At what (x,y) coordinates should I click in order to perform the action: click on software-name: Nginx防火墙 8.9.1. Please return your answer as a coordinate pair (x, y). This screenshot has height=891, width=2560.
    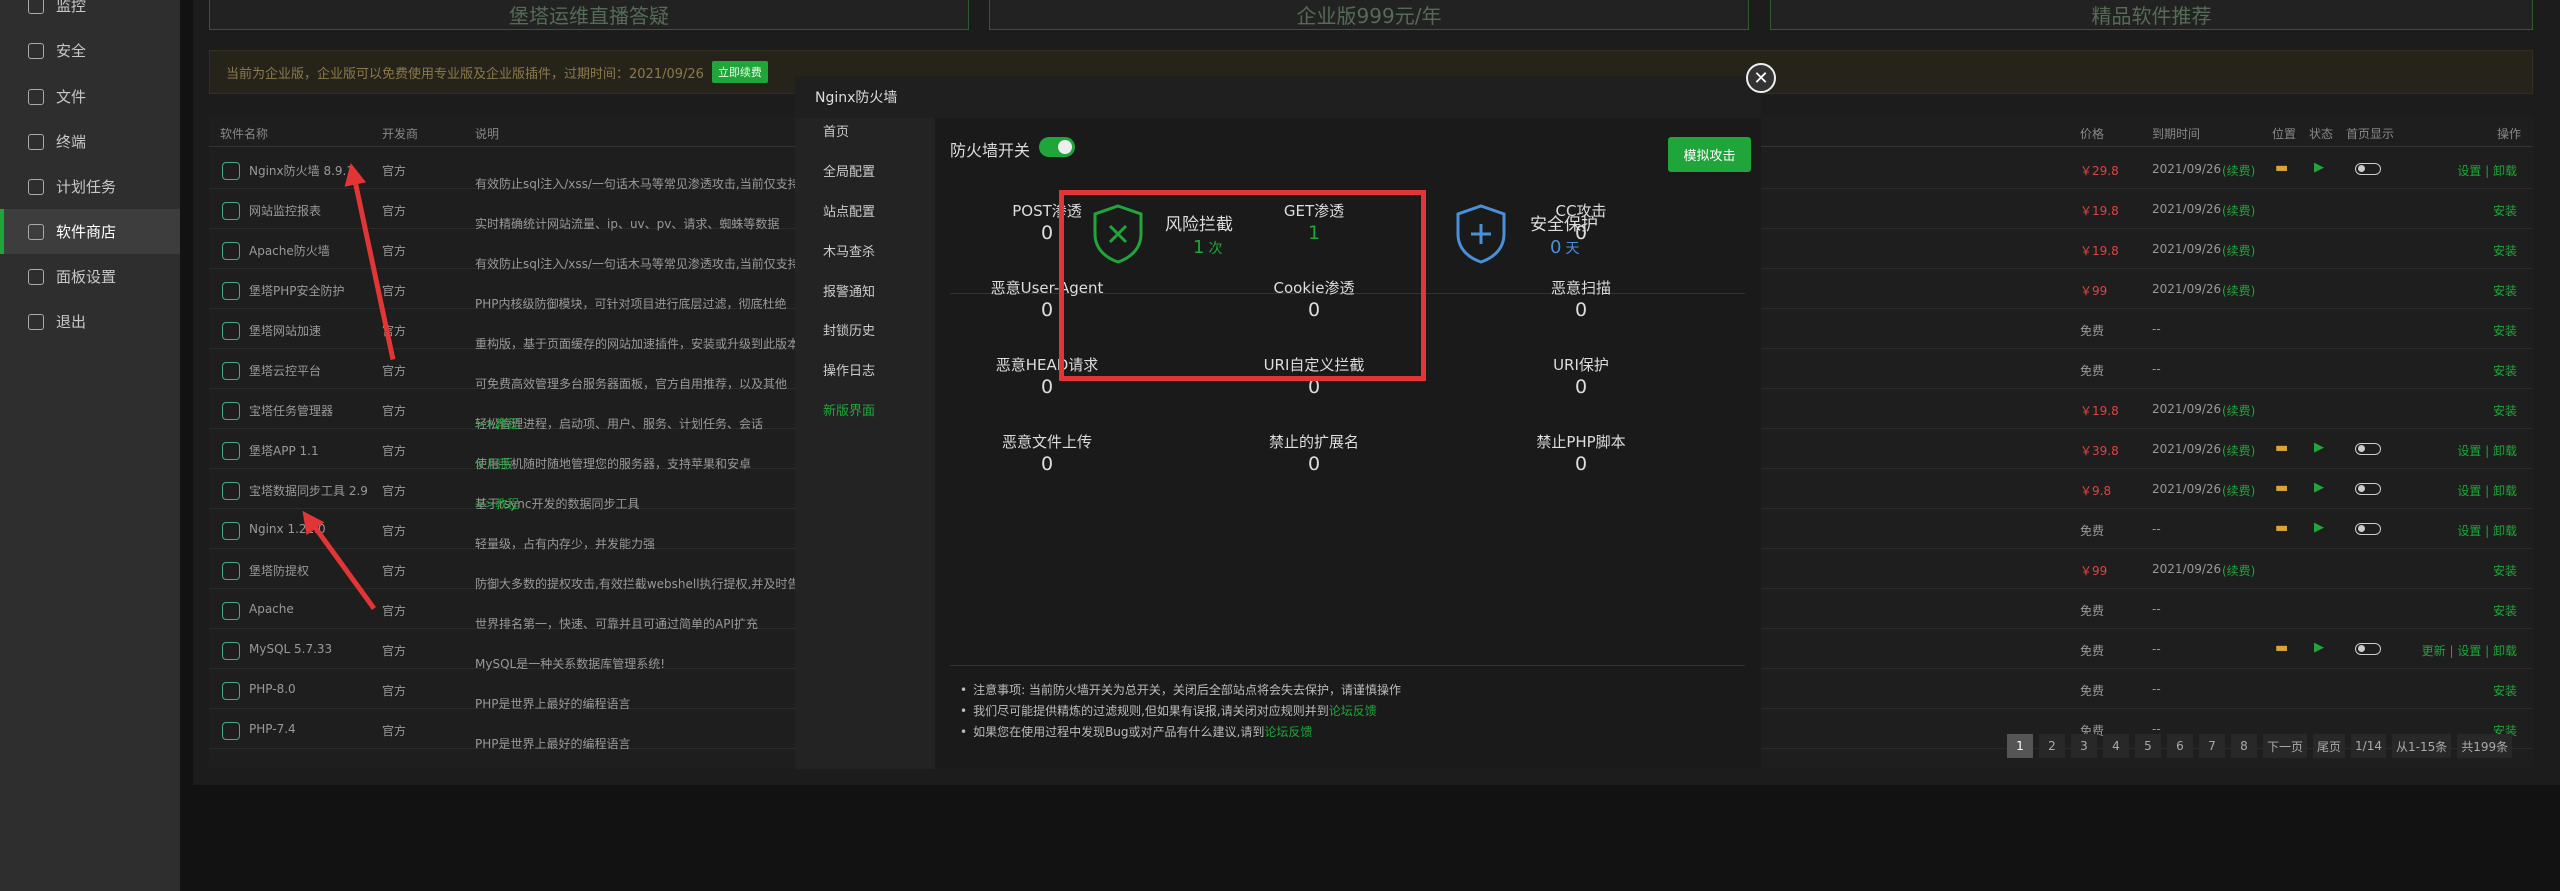
    Looking at the image, I should click on (301, 170).